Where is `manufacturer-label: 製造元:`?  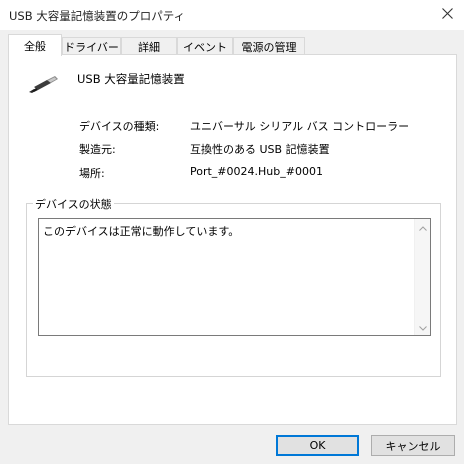
manufacturer-label: 製造元: is located at coordinates (97, 149).